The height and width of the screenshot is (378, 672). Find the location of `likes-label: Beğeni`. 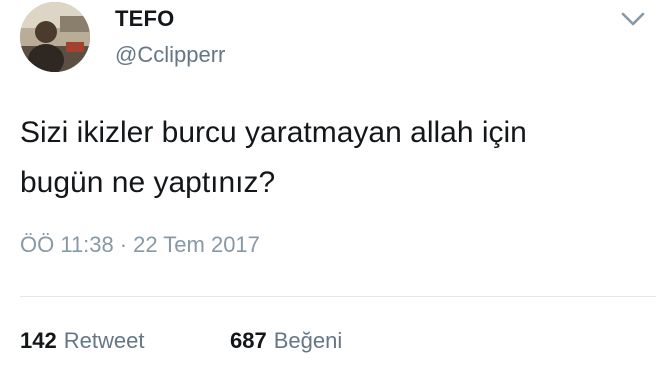

likes-label: Beğeni is located at coordinates (308, 340).